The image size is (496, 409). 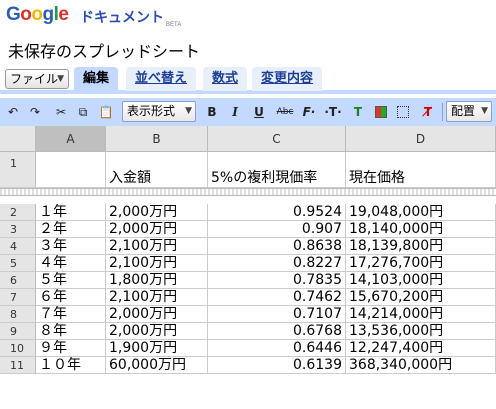 What do you see at coordinates (277, 297) in the screenshot?
I see `cell-rate: 0.7462` at bounding box center [277, 297].